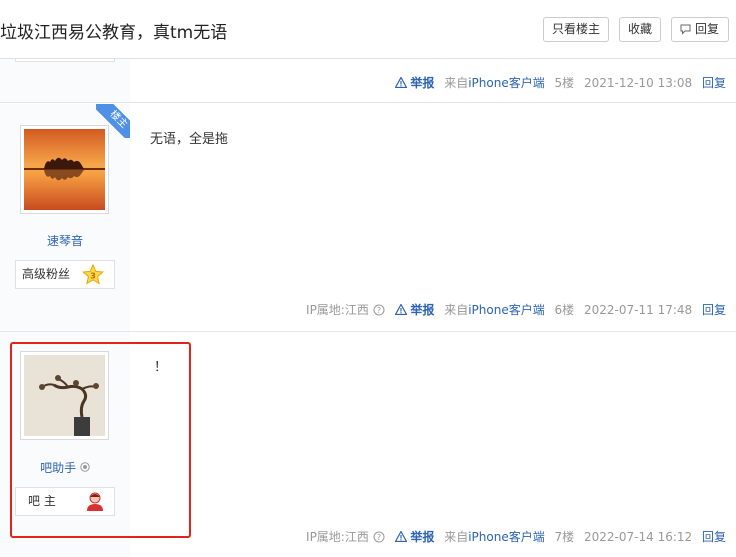 The width and height of the screenshot is (736, 557). What do you see at coordinates (368, 29) in the screenshot?
I see `thread-header: 垃圾江西易公教育，真tm无语 只看楼主 收藏 回复` at bounding box center [368, 29].